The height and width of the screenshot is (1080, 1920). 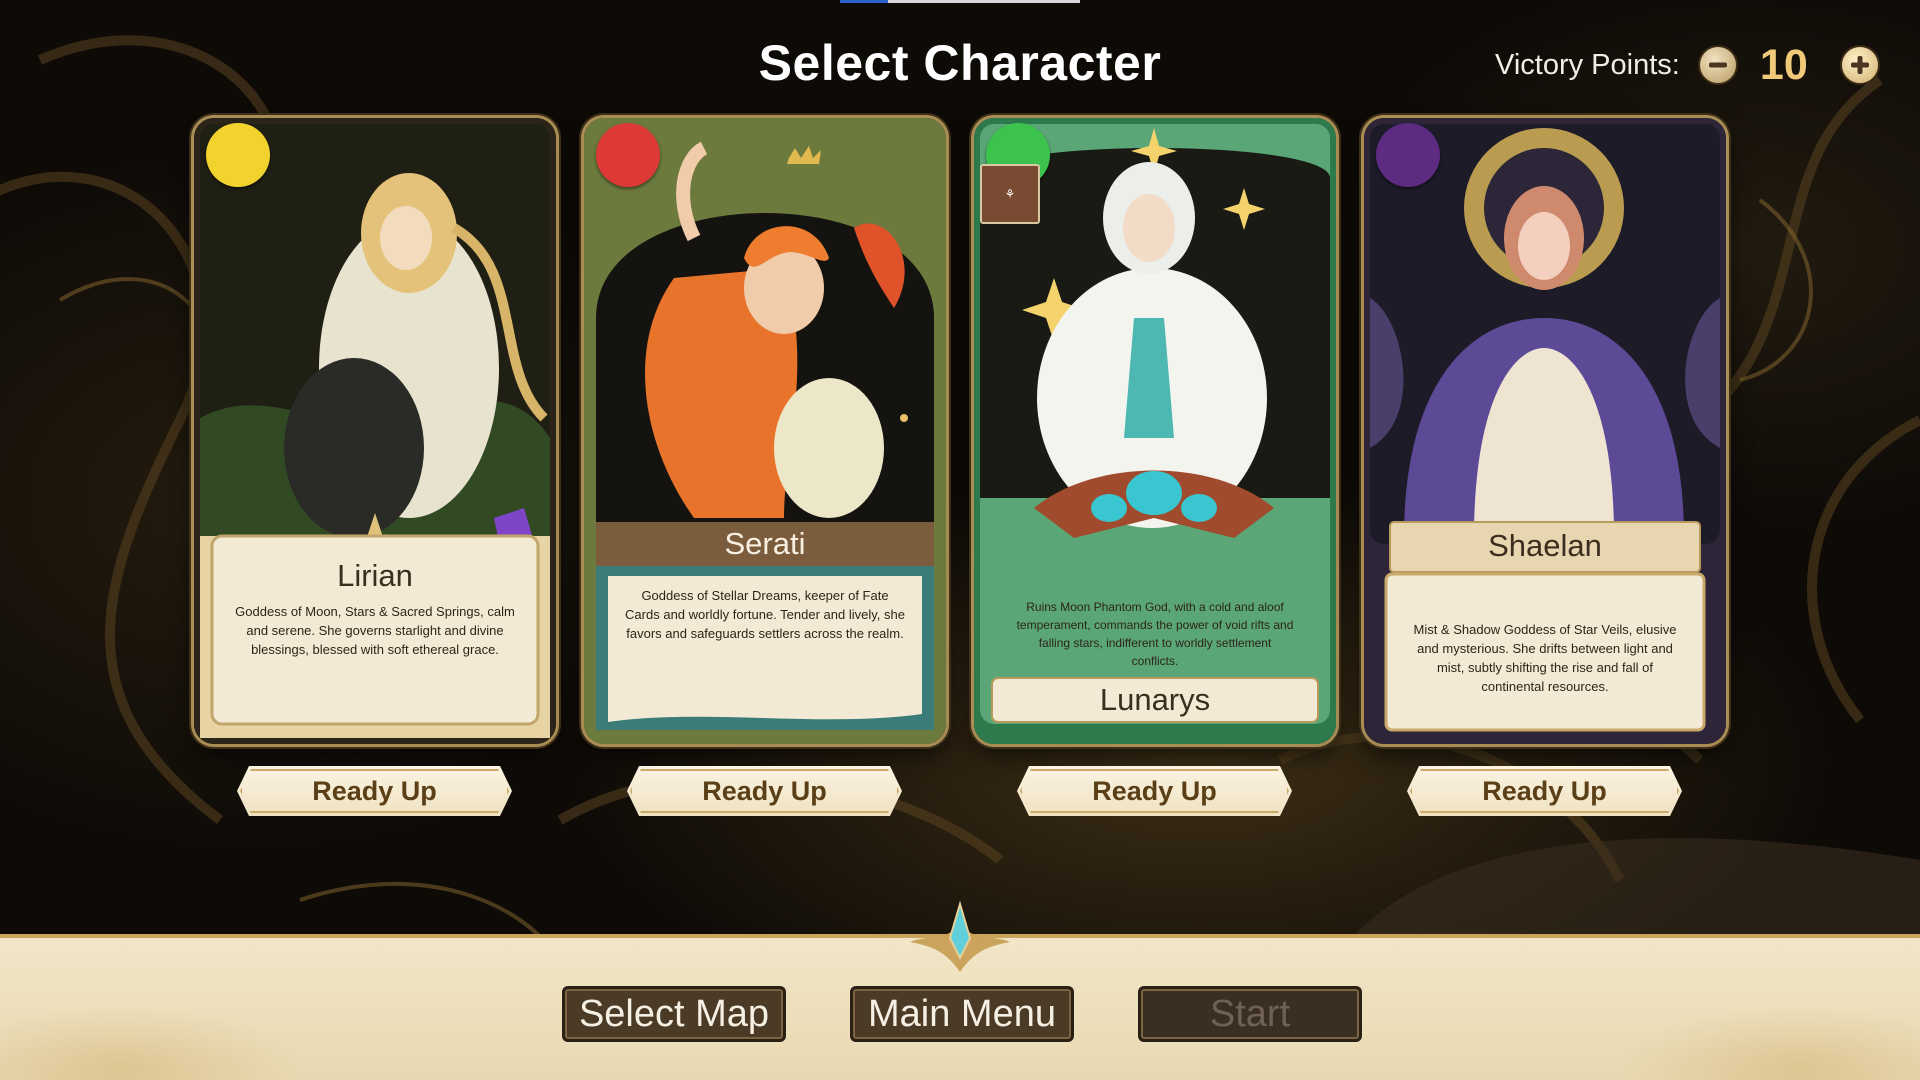 What do you see at coordinates (1545, 545) in the screenshot?
I see `character-name: Shaelan` at bounding box center [1545, 545].